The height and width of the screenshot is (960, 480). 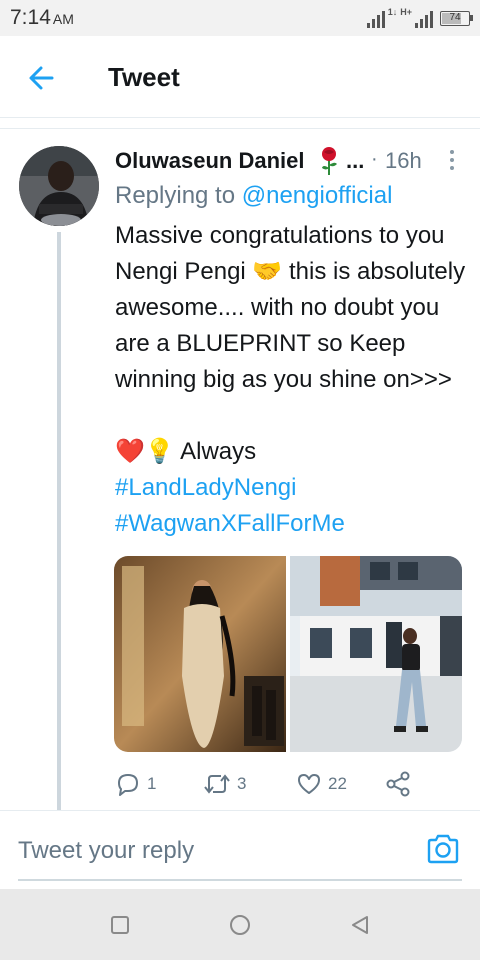 I want to click on retweet-button: 3, so click(x=224, y=784).